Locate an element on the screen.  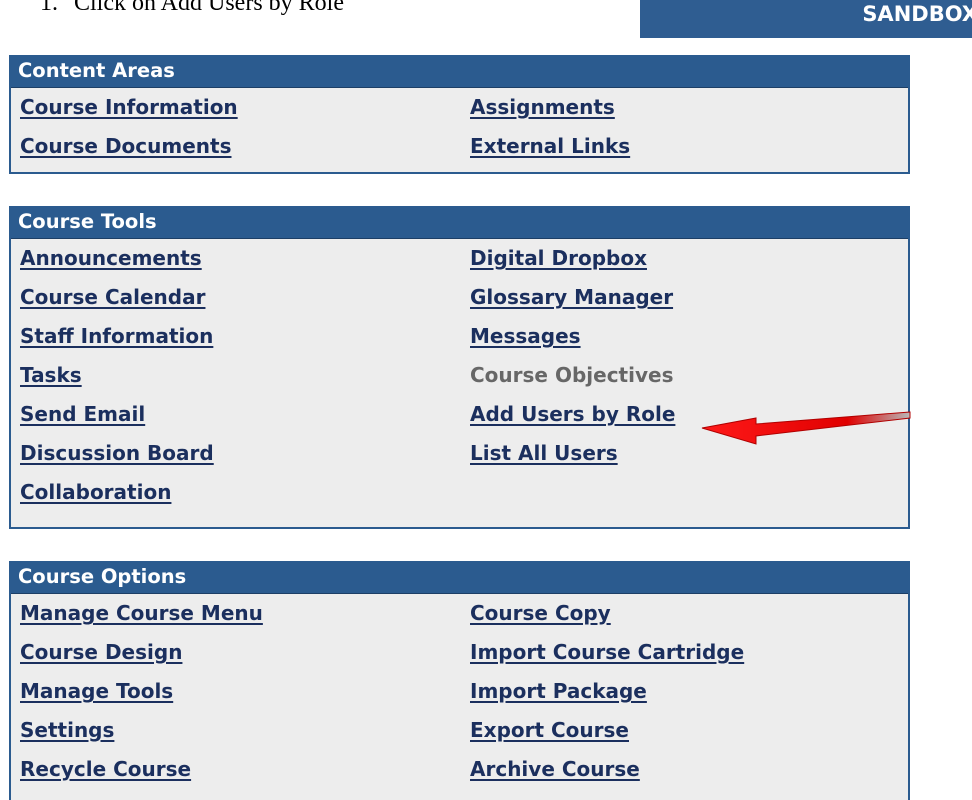
link-send-email: Send Email is located at coordinates (82, 414).